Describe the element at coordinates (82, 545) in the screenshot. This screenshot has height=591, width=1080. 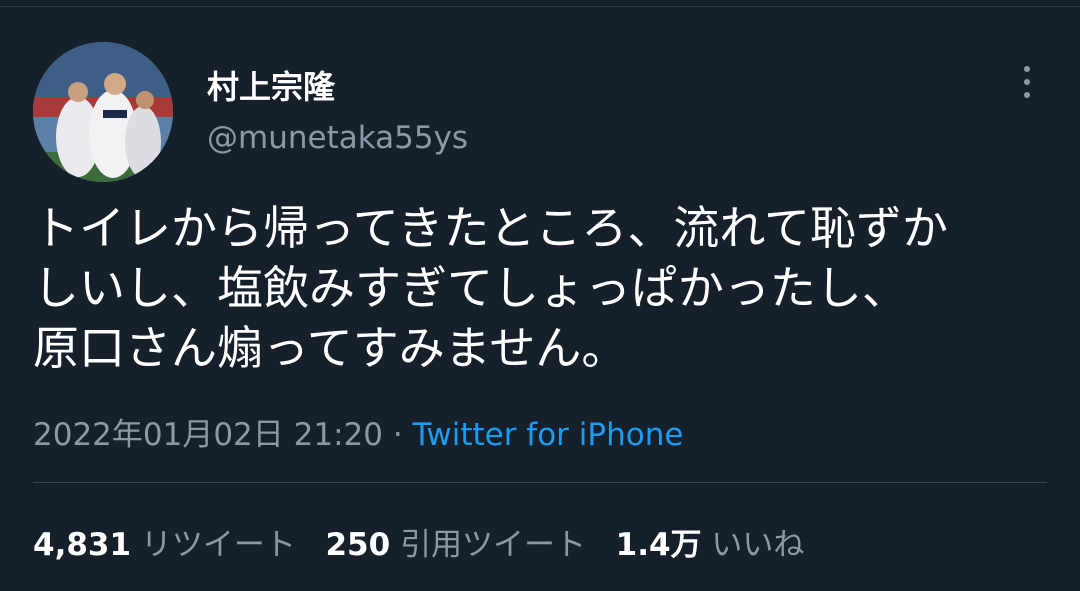
I see `retweets-count: 4,831` at that location.